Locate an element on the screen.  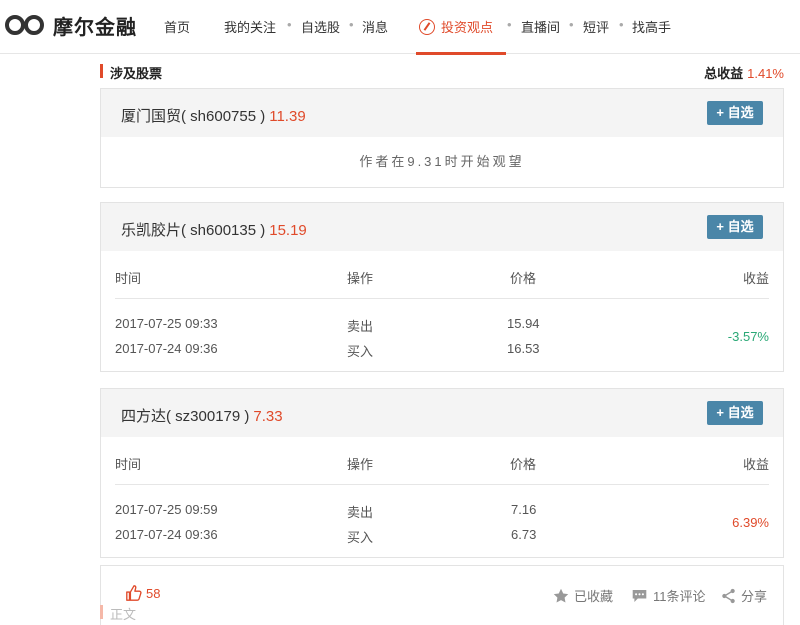
stock-name-code: 乐凯胶片( sh600135 ) is located at coordinates (193, 230).